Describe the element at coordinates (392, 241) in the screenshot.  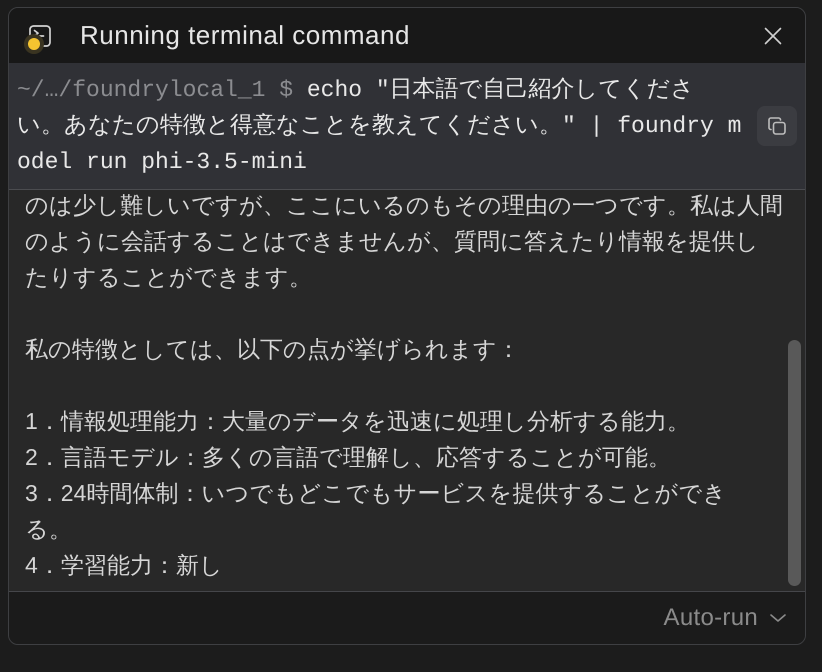
I see `output-line: のように会話することはできませんが、質問に答えたり情報を提供し` at that location.